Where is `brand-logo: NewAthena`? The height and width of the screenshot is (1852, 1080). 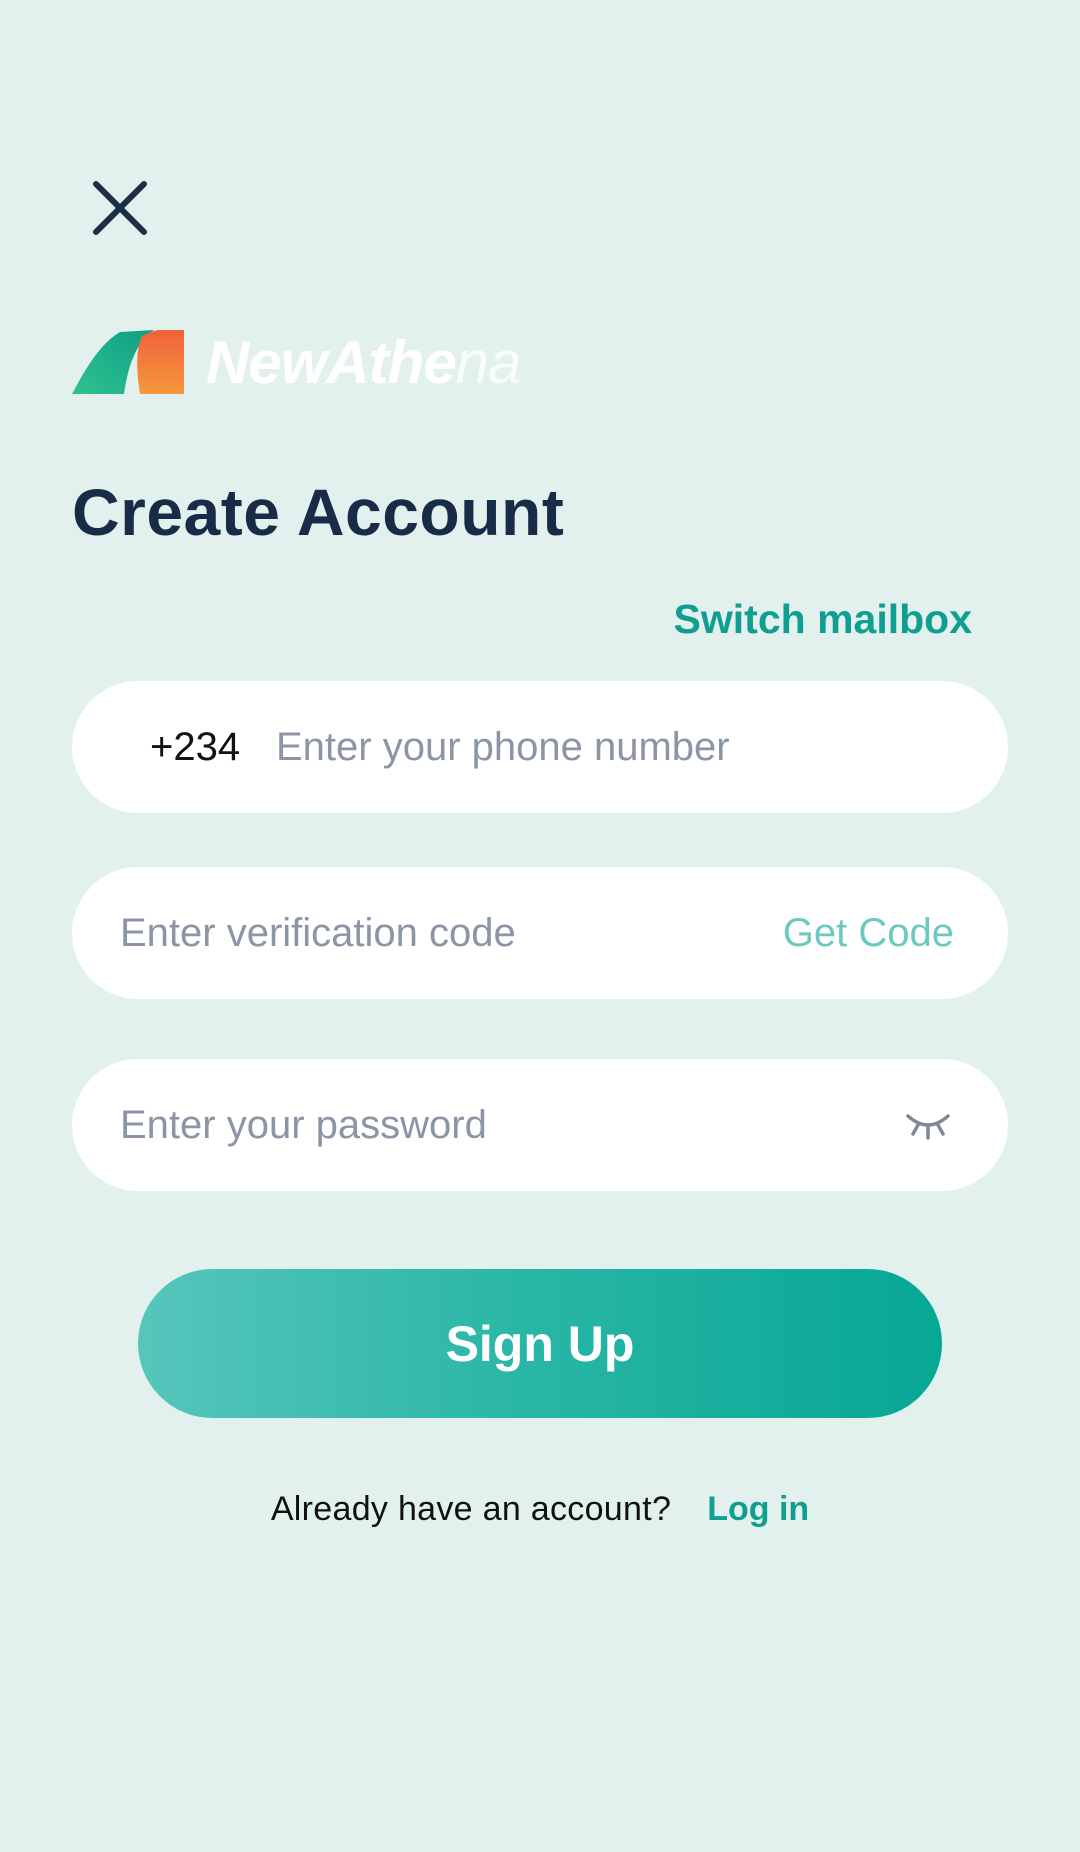
brand-logo: NewAthena is located at coordinates (297, 362).